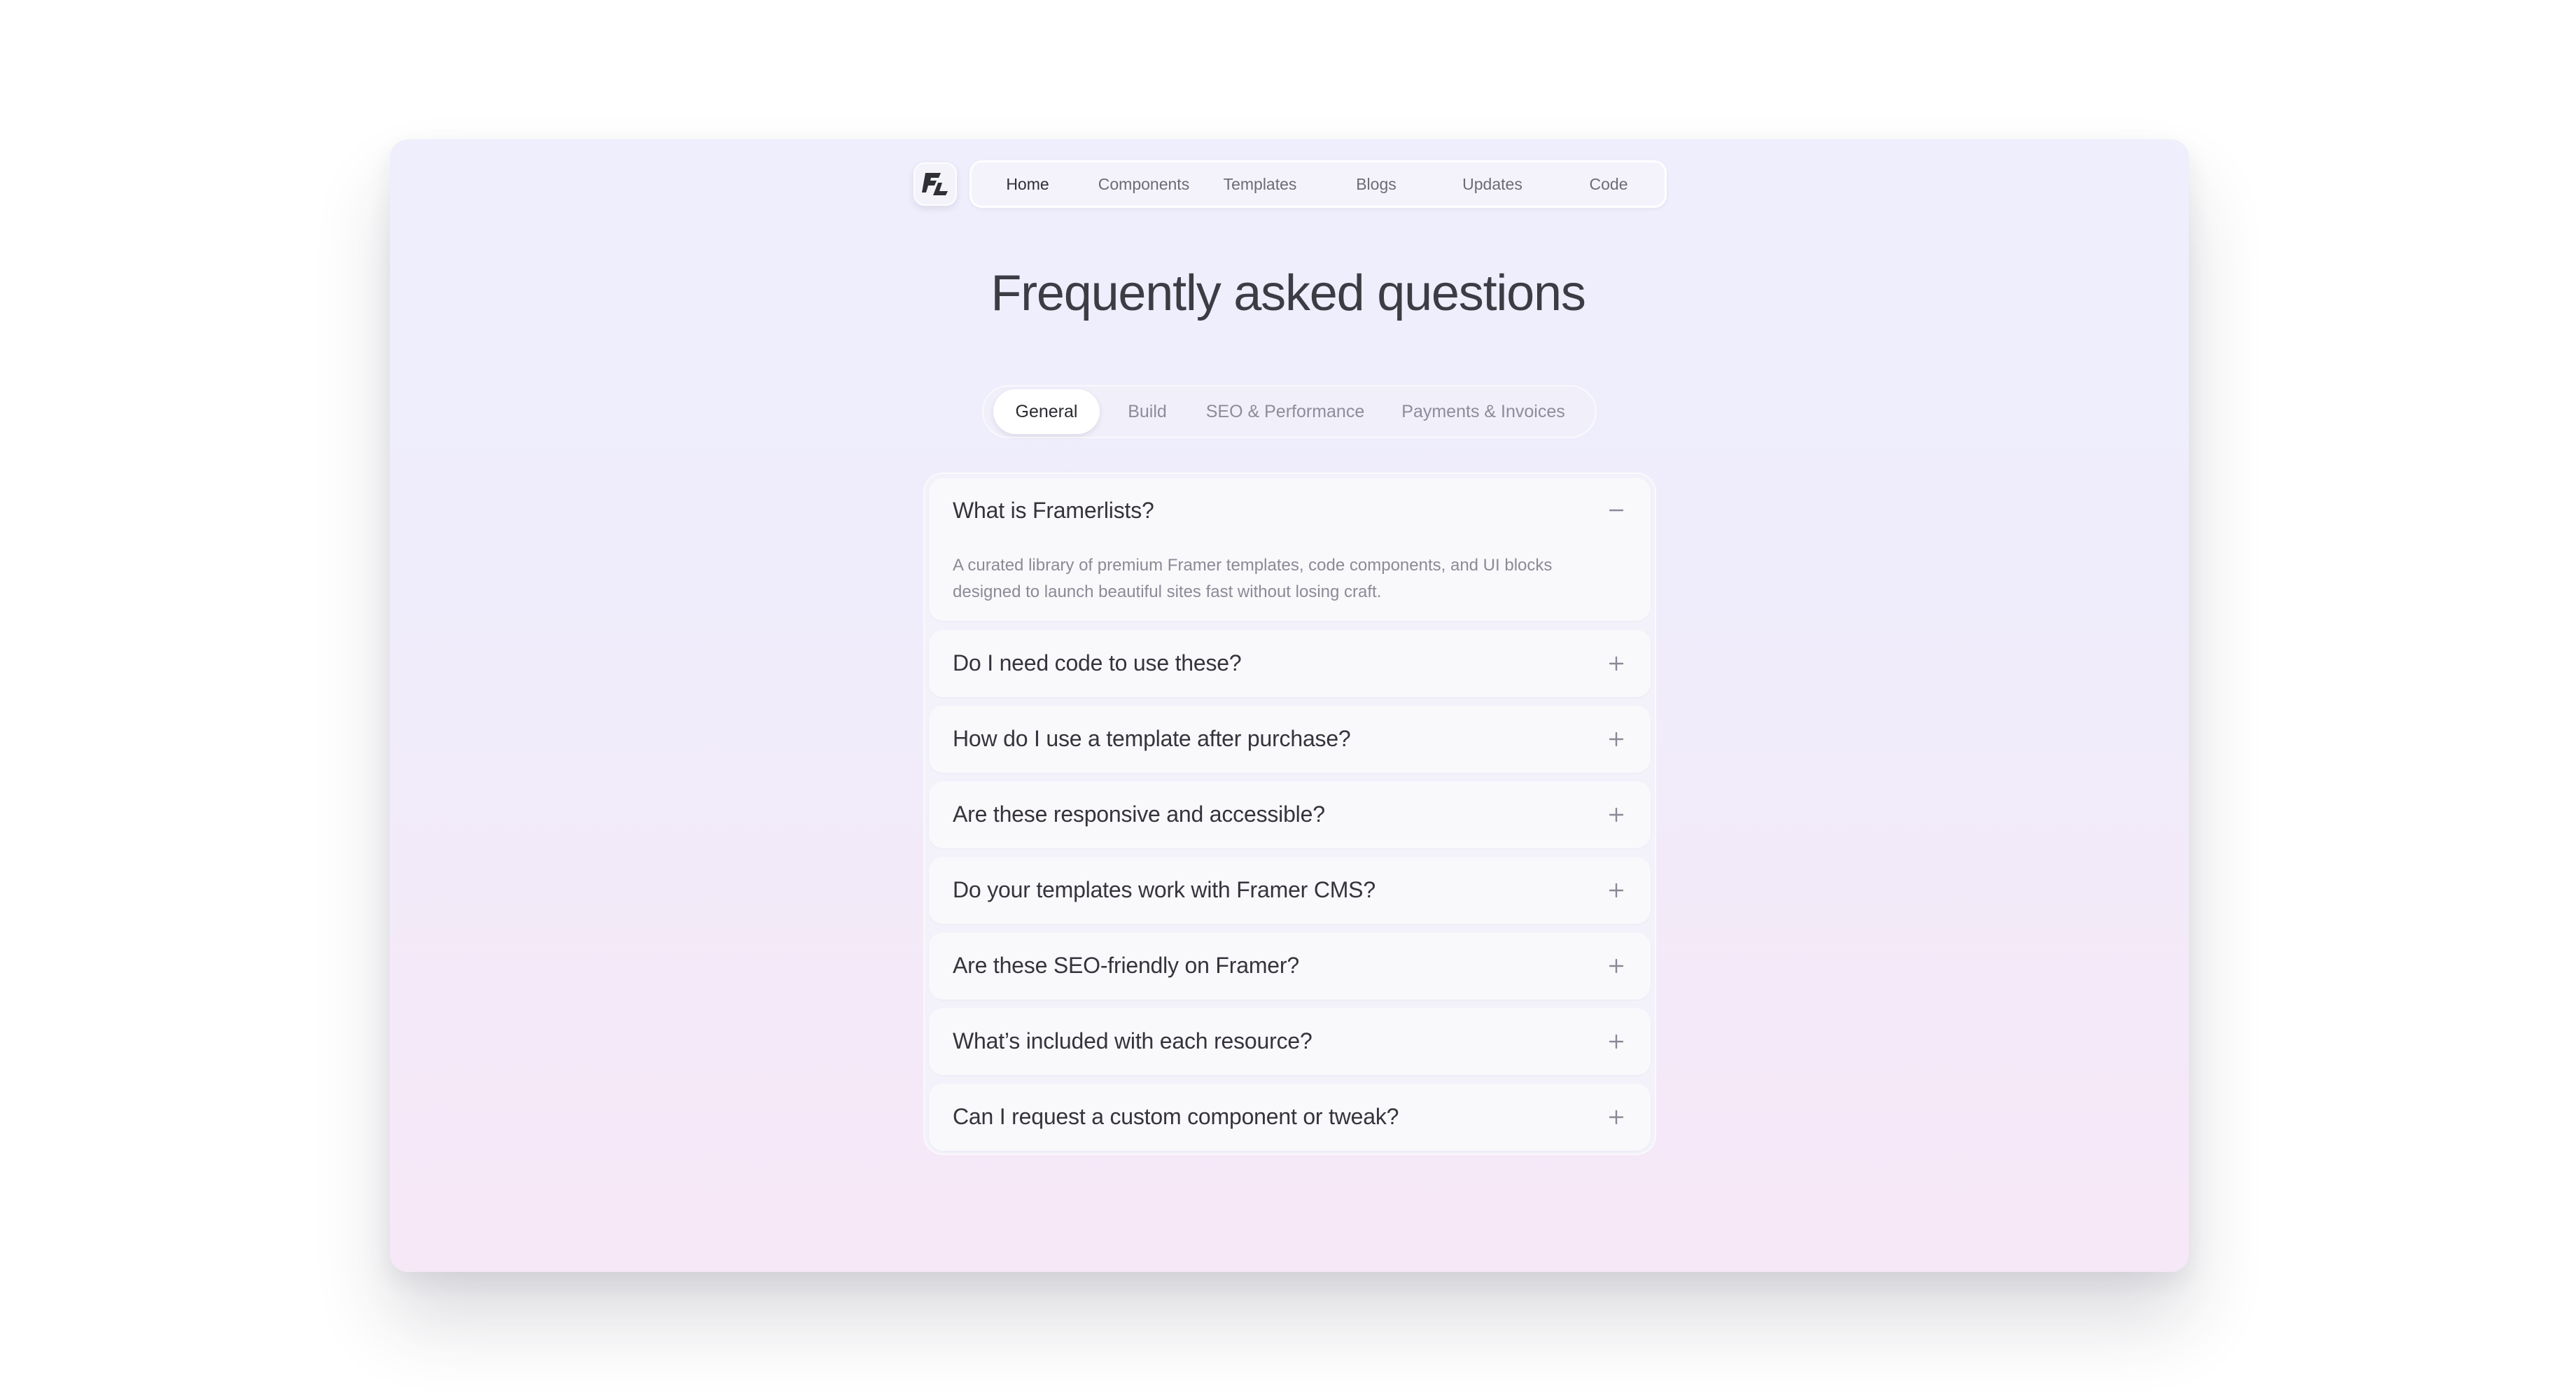 The height and width of the screenshot is (1400, 2576). What do you see at coordinates (1376, 184) in the screenshot?
I see `nav-item-blogs: Blogs` at bounding box center [1376, 184].